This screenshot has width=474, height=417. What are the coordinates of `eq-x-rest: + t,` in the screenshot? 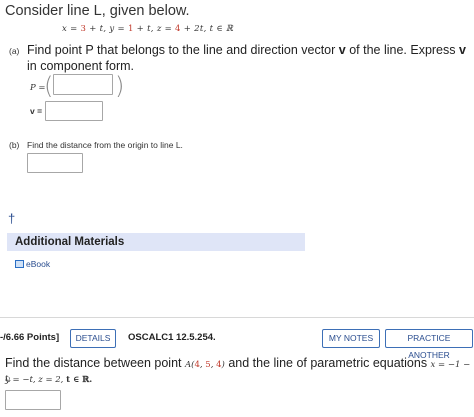 It's located at (98, 29).